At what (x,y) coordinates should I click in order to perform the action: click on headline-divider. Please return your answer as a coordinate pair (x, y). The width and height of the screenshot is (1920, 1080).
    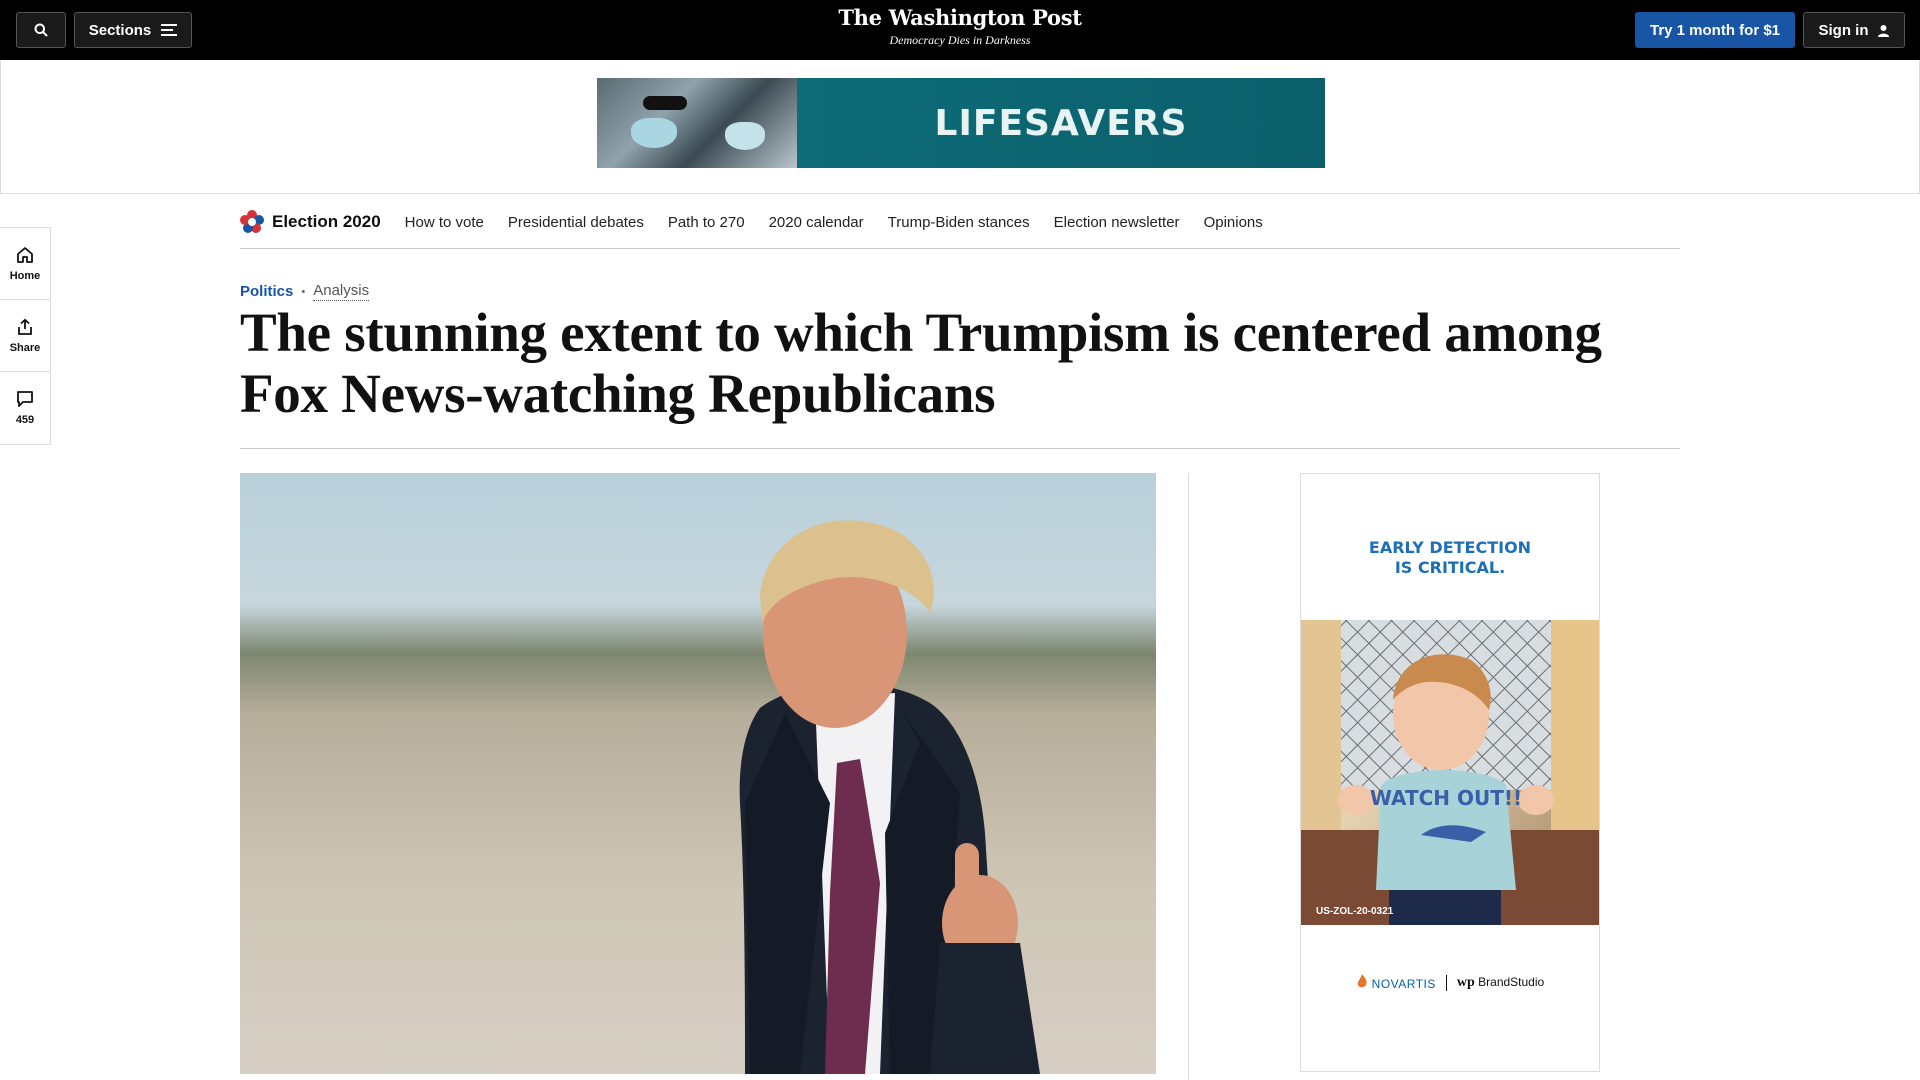
    Looking at the image, I should click on (960, 448).